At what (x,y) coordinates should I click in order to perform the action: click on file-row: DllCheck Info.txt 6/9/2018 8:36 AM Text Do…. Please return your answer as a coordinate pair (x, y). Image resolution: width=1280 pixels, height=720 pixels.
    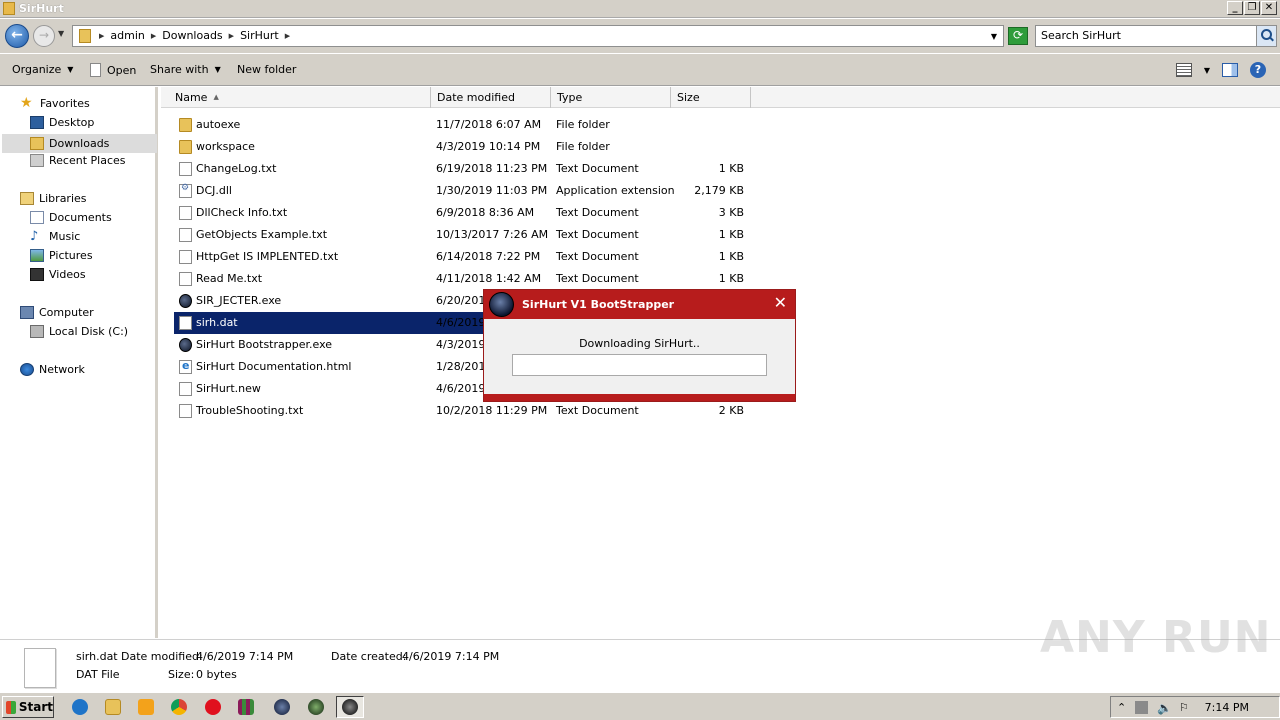
    Looking at the image, I should click on (464, 213).